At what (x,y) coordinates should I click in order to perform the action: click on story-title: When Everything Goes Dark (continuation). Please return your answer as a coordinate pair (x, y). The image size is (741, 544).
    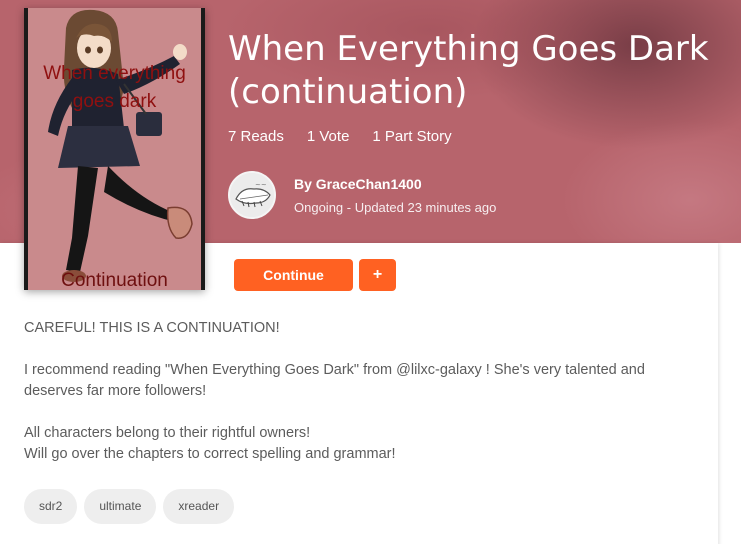
    Looking at the image, I should click on (468, 70).